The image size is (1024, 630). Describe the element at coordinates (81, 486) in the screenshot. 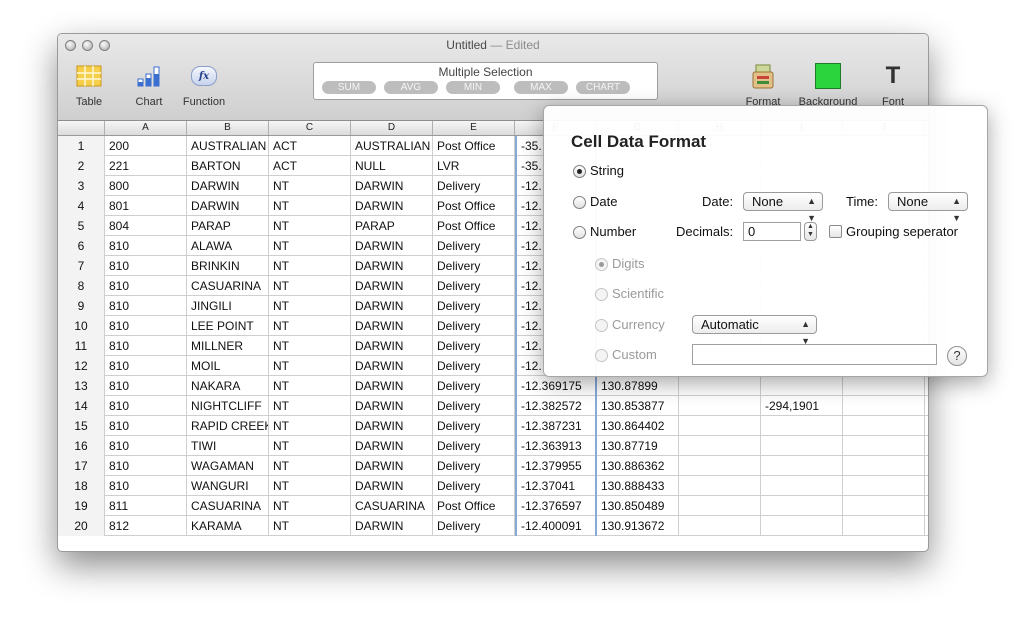

I see `row-number: 18` at that location.